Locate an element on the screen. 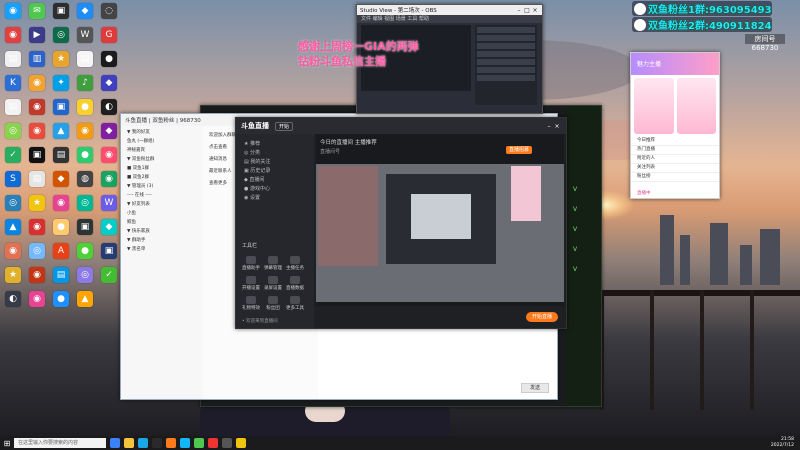 The height and width of the screenshot is (450, 800). live-list-item: 粉丝榜 is located at coordinates (675, 177).